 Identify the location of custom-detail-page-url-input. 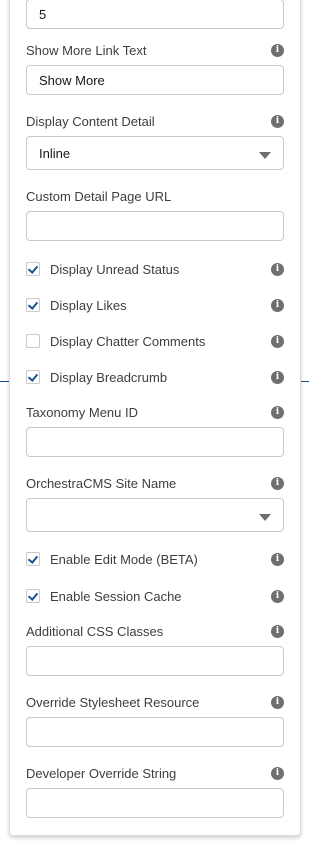
(155, 226).